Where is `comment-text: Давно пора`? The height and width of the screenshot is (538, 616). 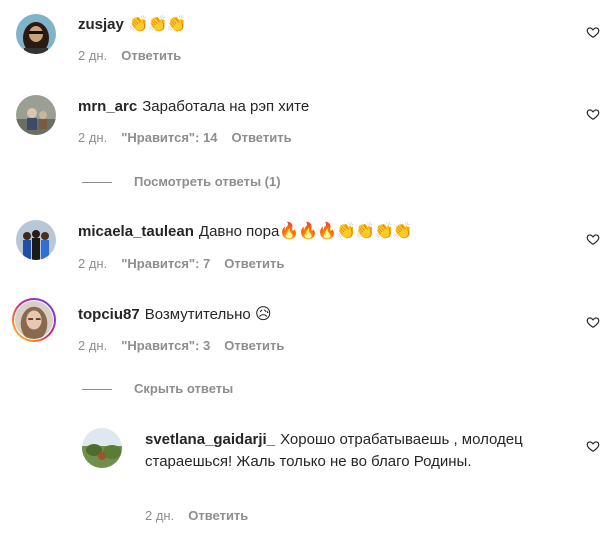
comment-text: Давно пора is located at coordinates (239, 231).